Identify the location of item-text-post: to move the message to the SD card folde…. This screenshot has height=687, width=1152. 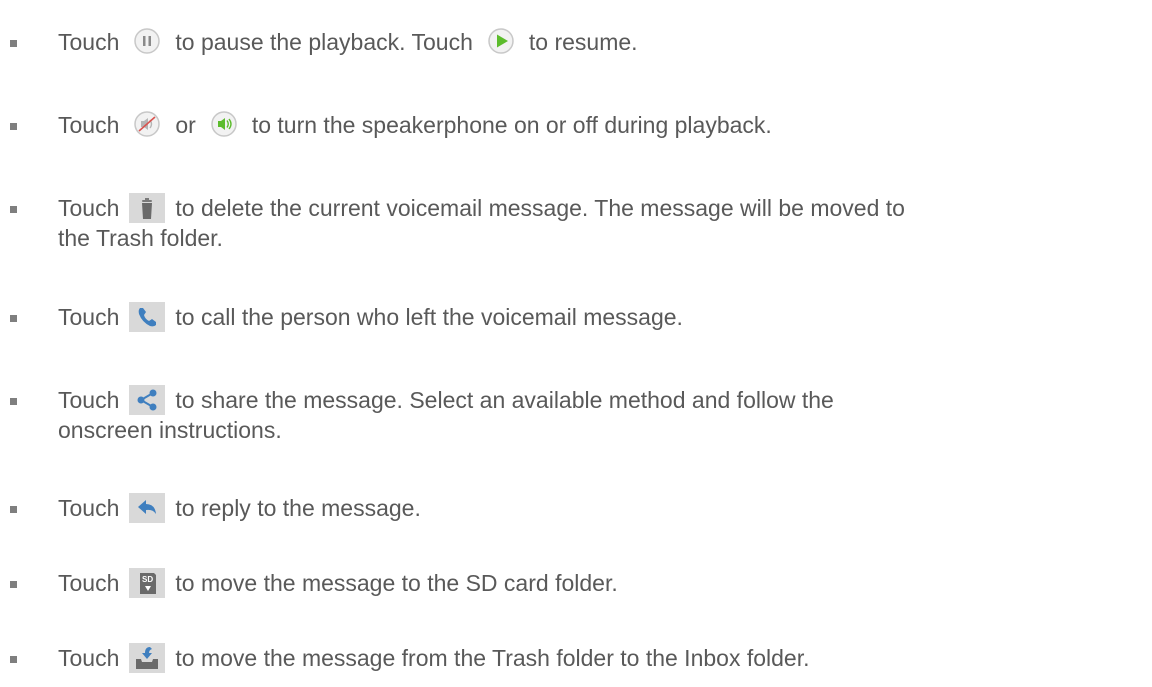
(396, 583).